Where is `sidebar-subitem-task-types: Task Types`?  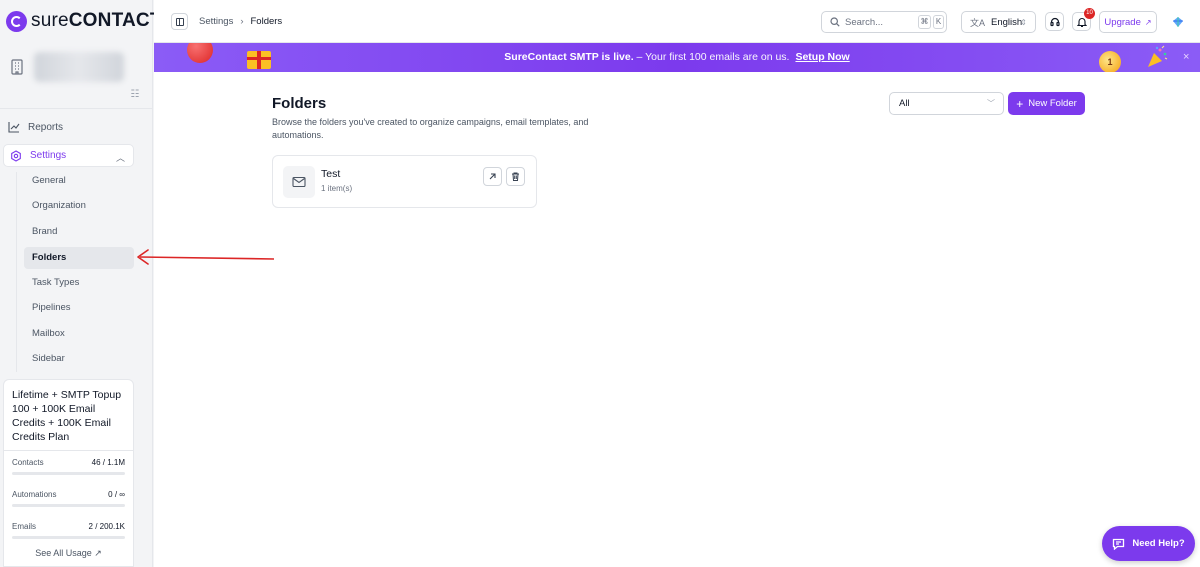
sidebar-subitem-task-types: Task Types is located at coordinates (79, 283).